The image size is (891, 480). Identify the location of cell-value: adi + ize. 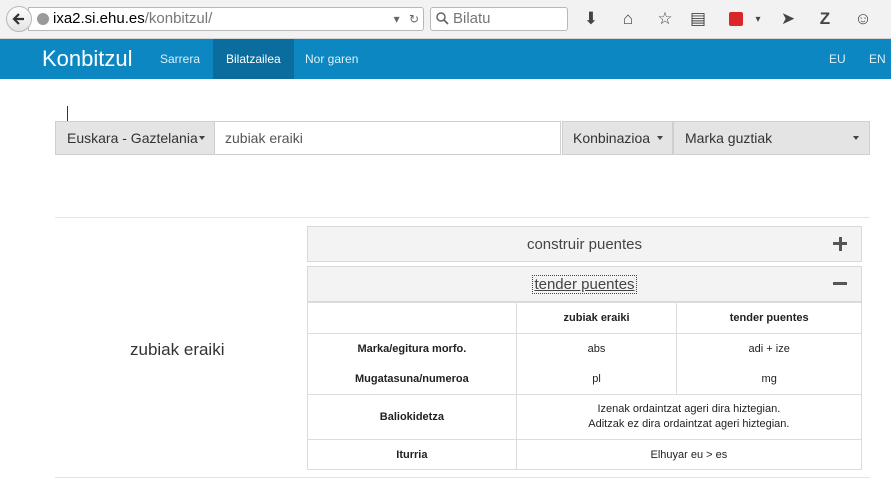
(769, 349).